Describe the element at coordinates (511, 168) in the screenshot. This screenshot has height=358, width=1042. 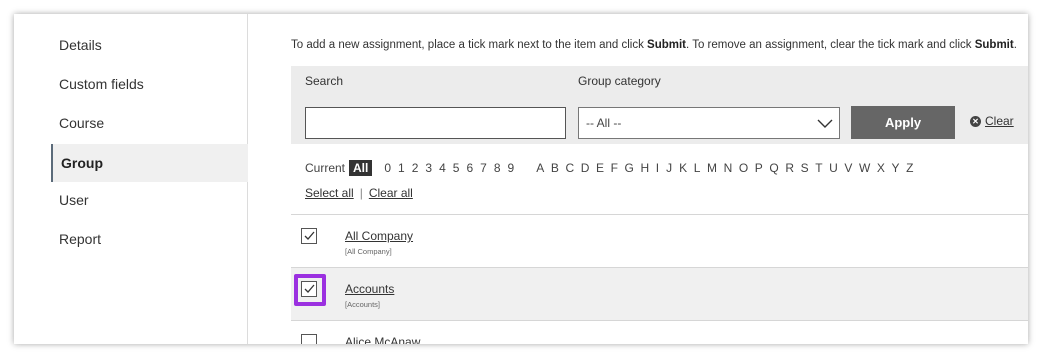
I see `letter-filter-9: 9` at that location.